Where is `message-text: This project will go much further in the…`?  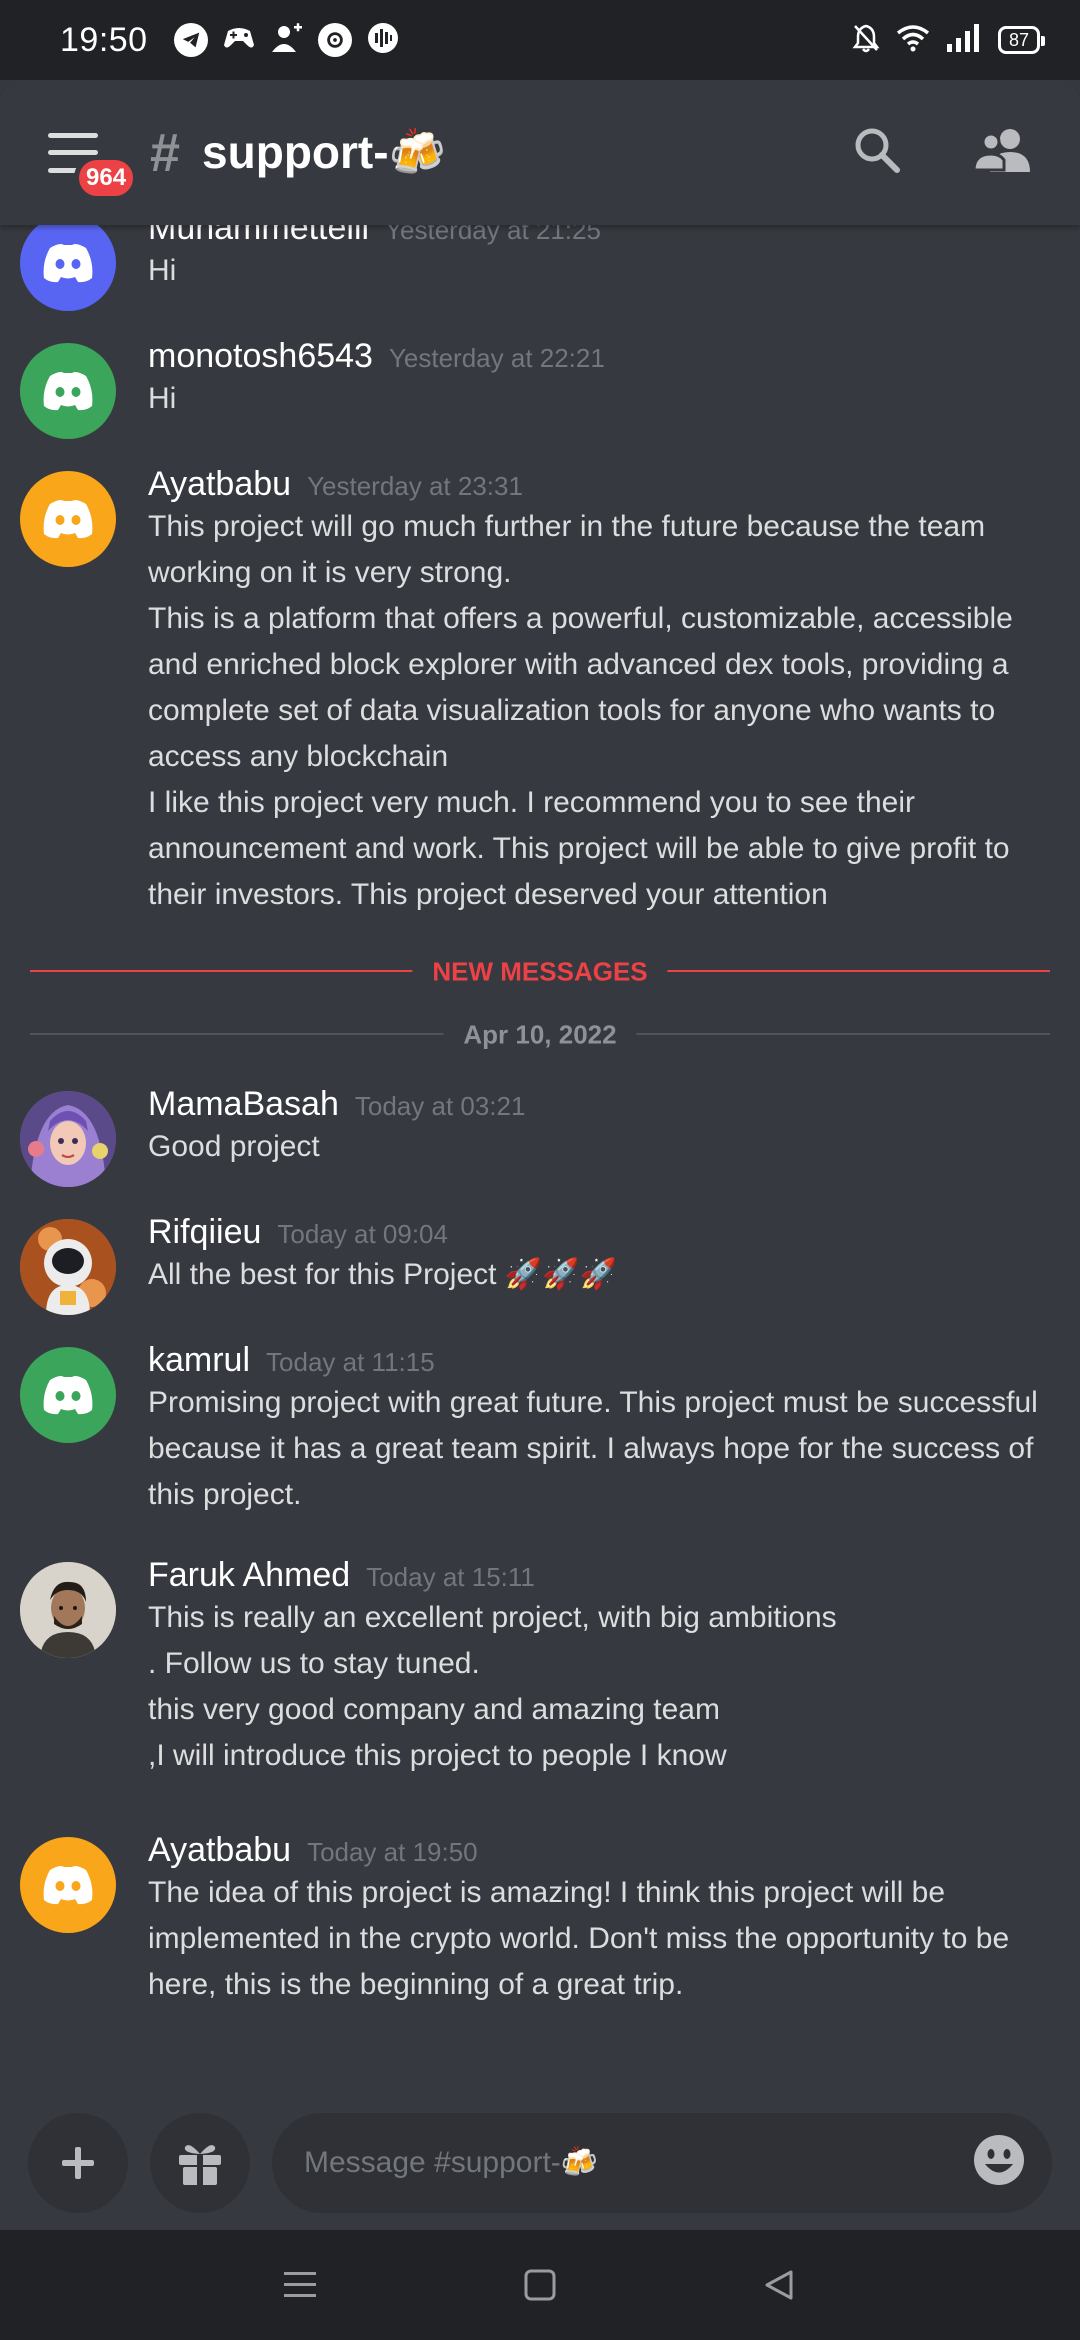 message-text: This project will go much further in the… is located at coordinates (567, 526).